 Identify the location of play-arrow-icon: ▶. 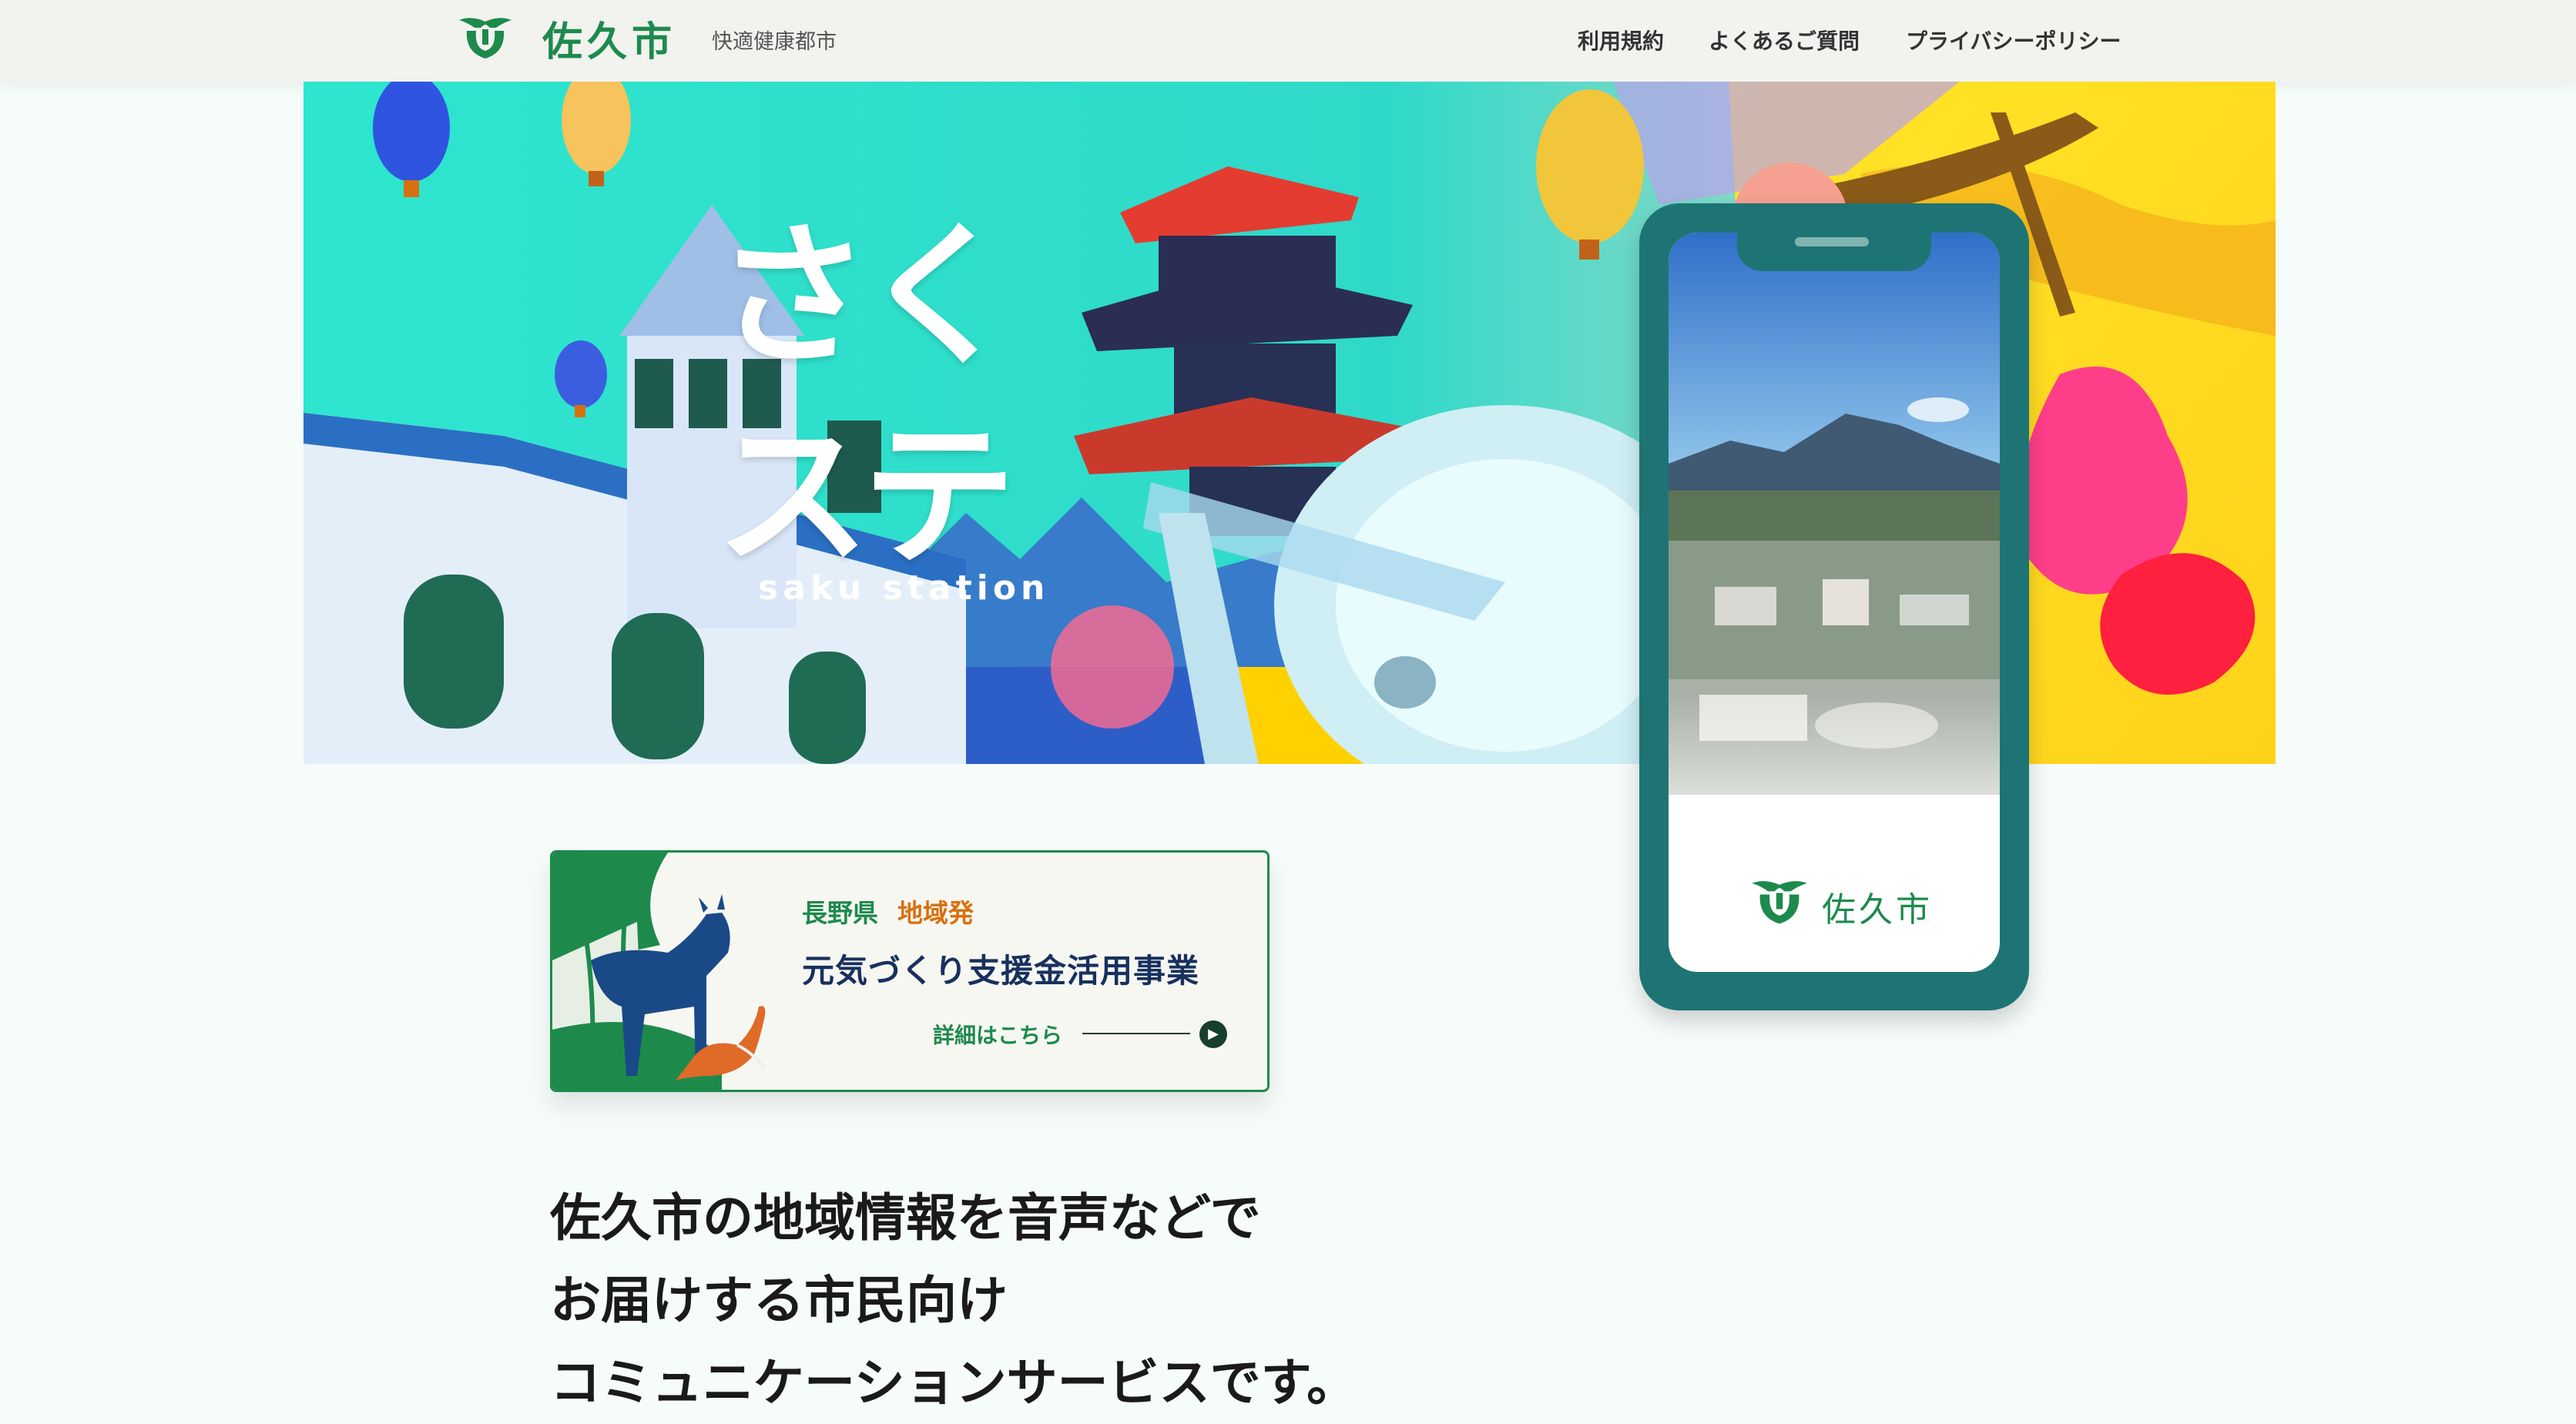
(1213, 1034).